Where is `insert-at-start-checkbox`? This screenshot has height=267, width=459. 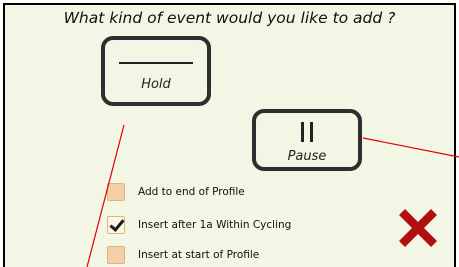 insert-at-start-checkbox is located at coordinates (116, 255).